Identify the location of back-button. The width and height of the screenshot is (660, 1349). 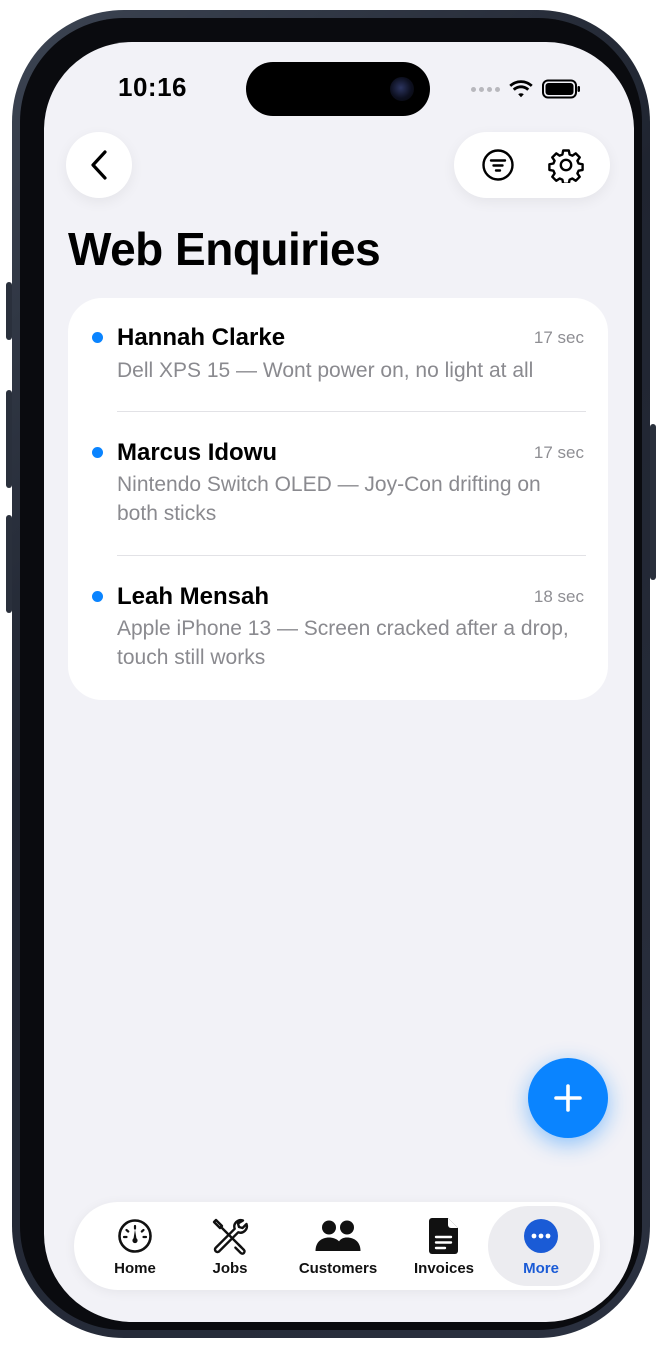
(99, 165).